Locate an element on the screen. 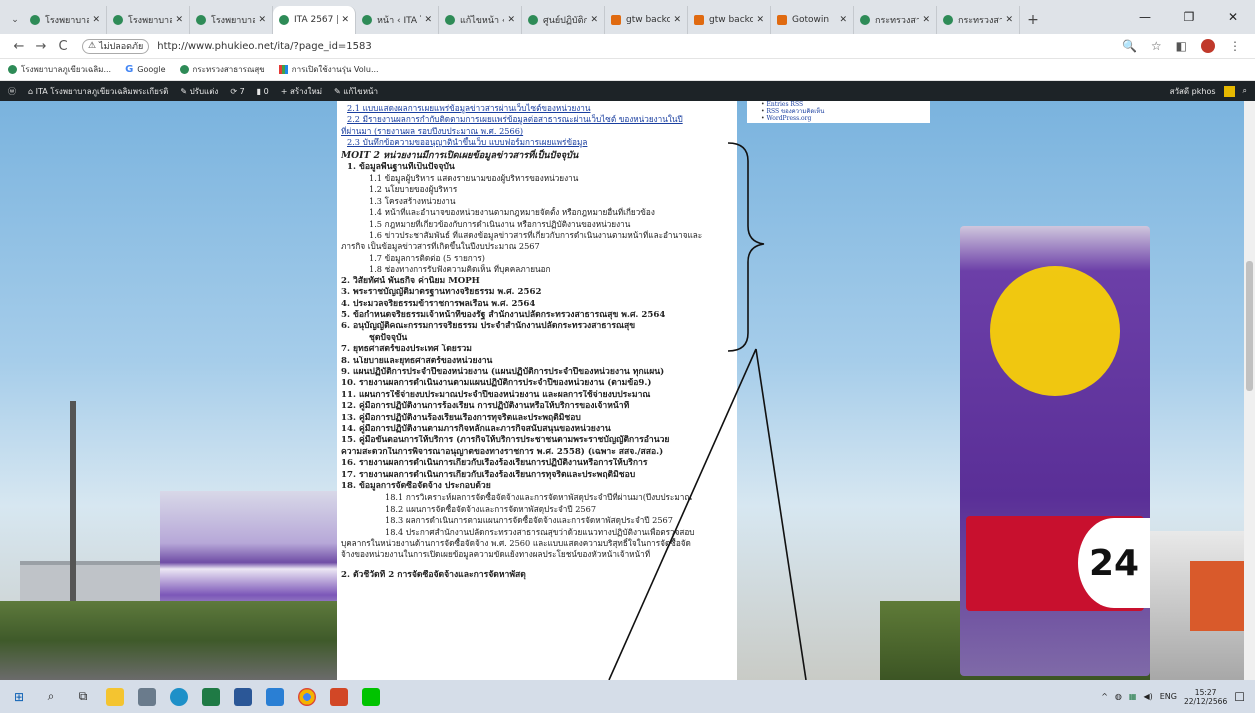 The width and height of the screenshot is (1255, 713). page-scrollbar is located at coordinates (1249, 390).